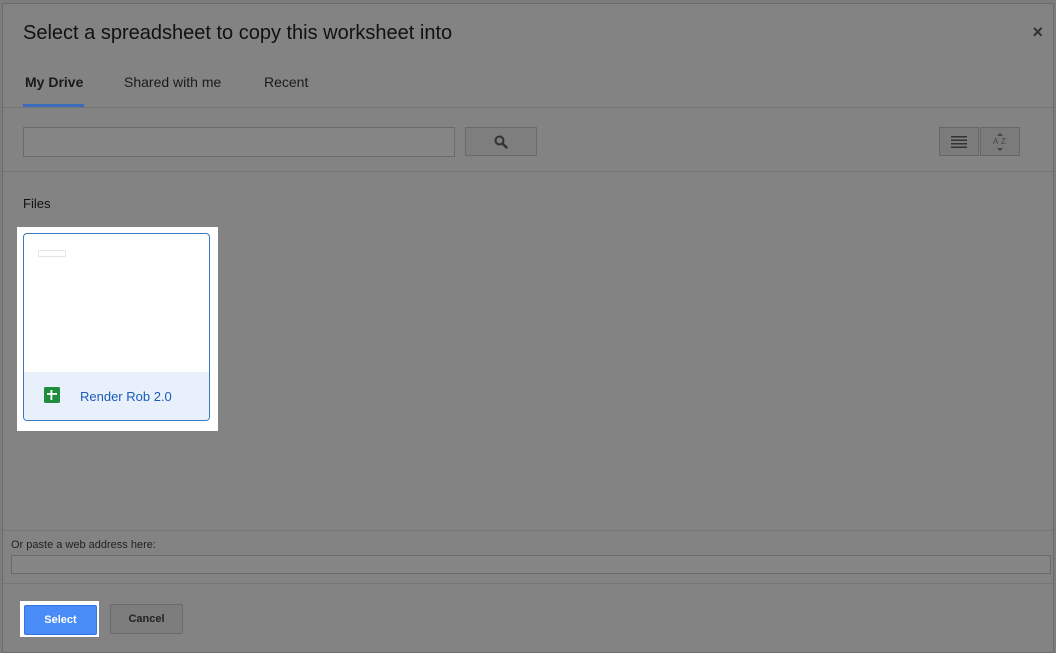 The width and height of the screenshot is (1056, 653). What do you see at coordinates (83, 545) in the screenshot?
I see `paste-url-label: Or paste a web address here:` at bounding box center [83, 545].